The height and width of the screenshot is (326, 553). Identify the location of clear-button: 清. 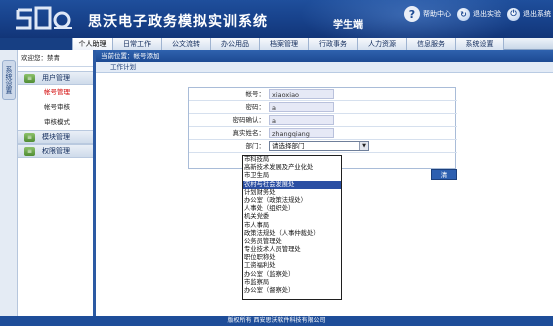
(444, 174).